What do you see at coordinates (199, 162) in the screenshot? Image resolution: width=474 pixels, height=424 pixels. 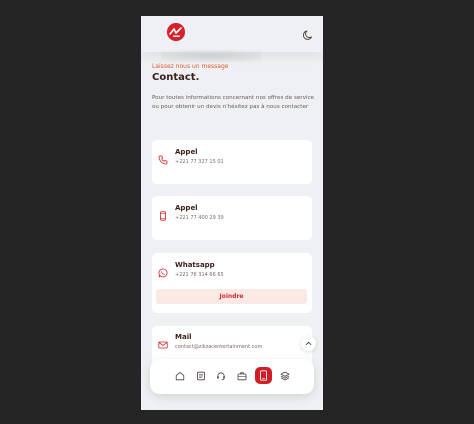 I see `contact-value: +221 77 327 15 01` at bounding box center [199, 162].